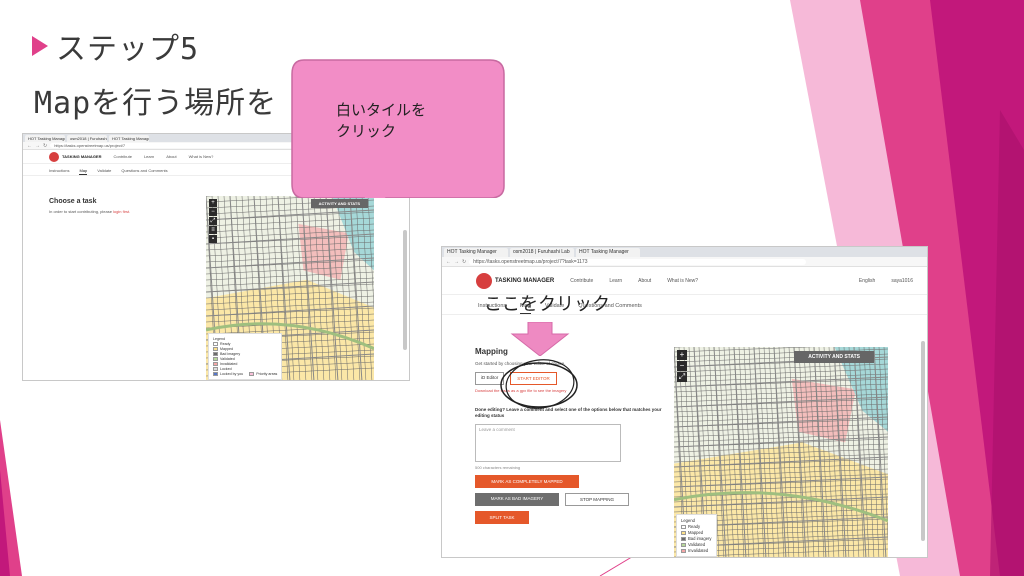 Image resolution: width=1024 pixels, height=576 pixels. I want to click on mark-mapped-button: MARK AS COMPLETELY MAPPED, so click(527, 481).